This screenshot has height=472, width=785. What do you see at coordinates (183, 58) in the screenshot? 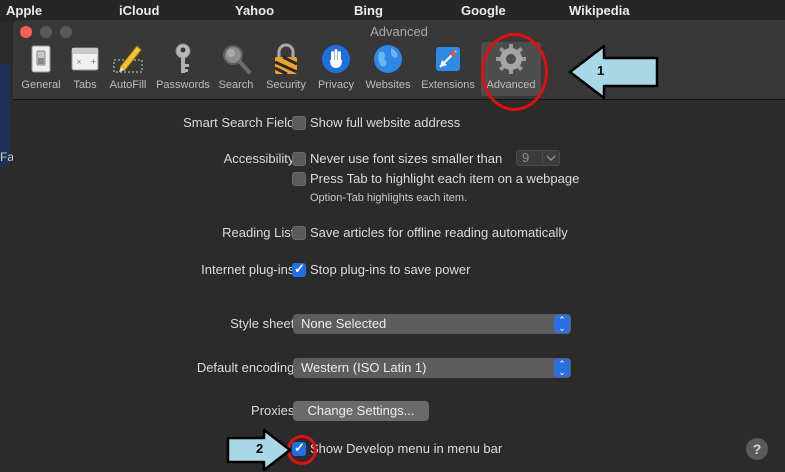
I see `key-icon` at bounding box center [183, 58].